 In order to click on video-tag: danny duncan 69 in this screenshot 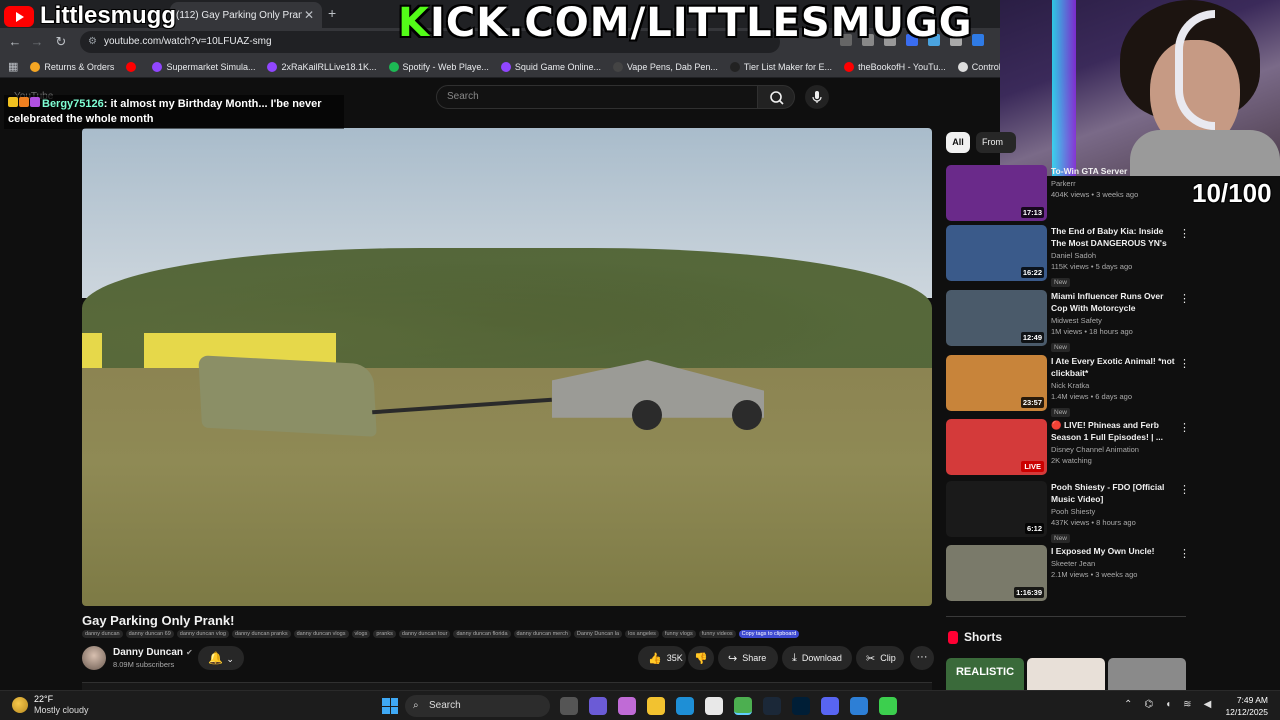, I will do `click(149, 634)`.